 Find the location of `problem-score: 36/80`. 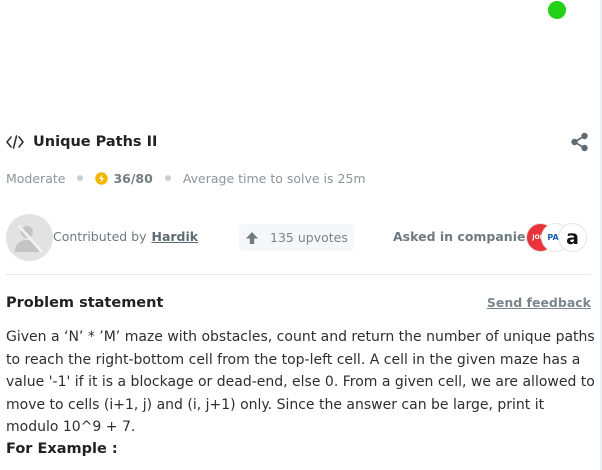

problem-score: 36/80 is located at coordinates (133, 178).